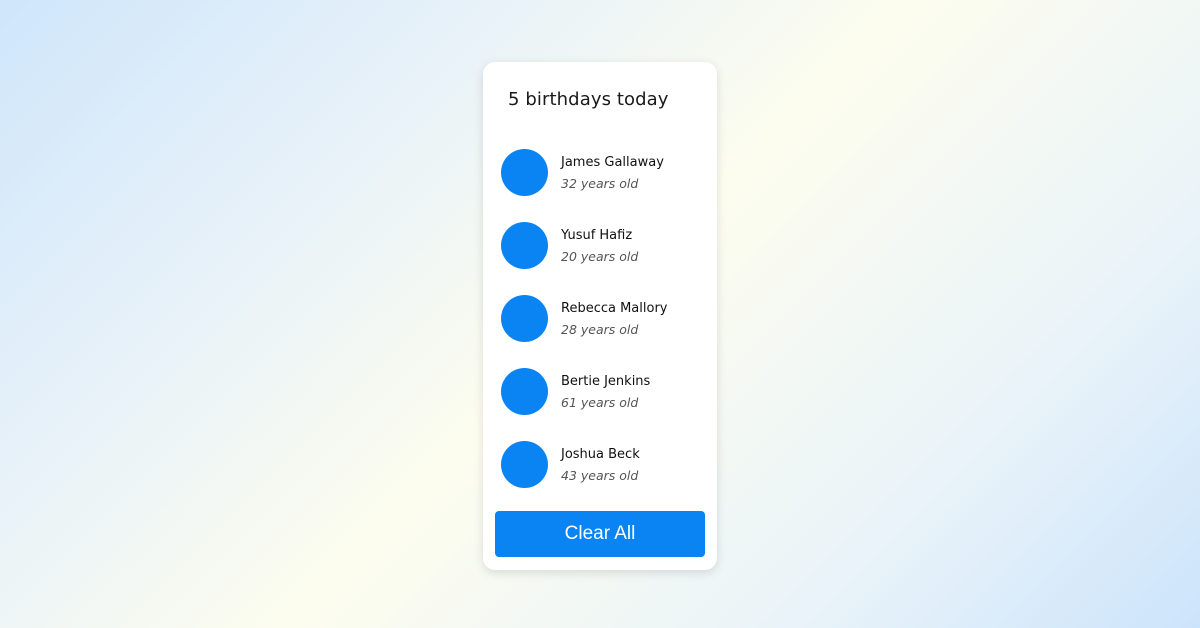 The width and height of the screenshot is (1200, 628). What do you see at coordinates (597, 235) in the screenshot?
I see `person-name: Yusuf Hafiz` at bounding box center [597, 235].